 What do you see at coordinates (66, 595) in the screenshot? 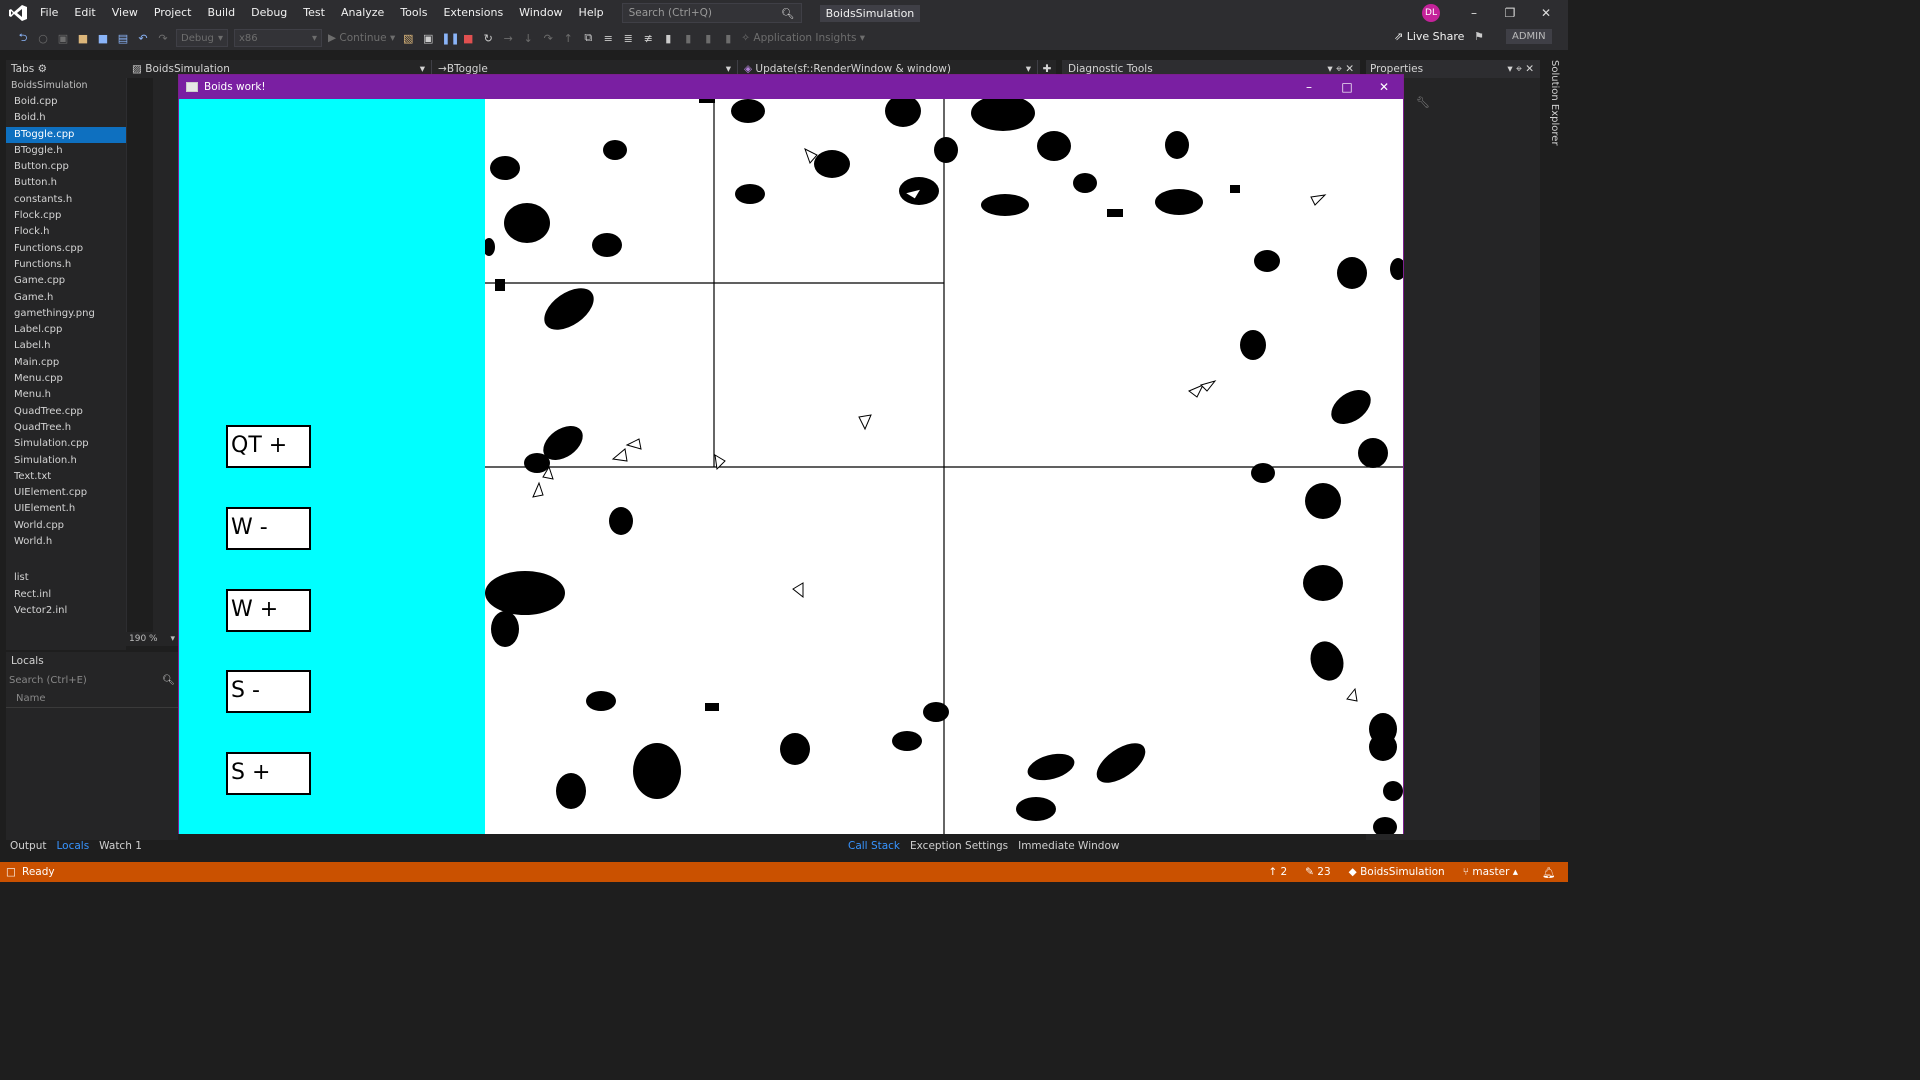
I see `external-file-item: Rect.inl` at bounding box center [66, 595].